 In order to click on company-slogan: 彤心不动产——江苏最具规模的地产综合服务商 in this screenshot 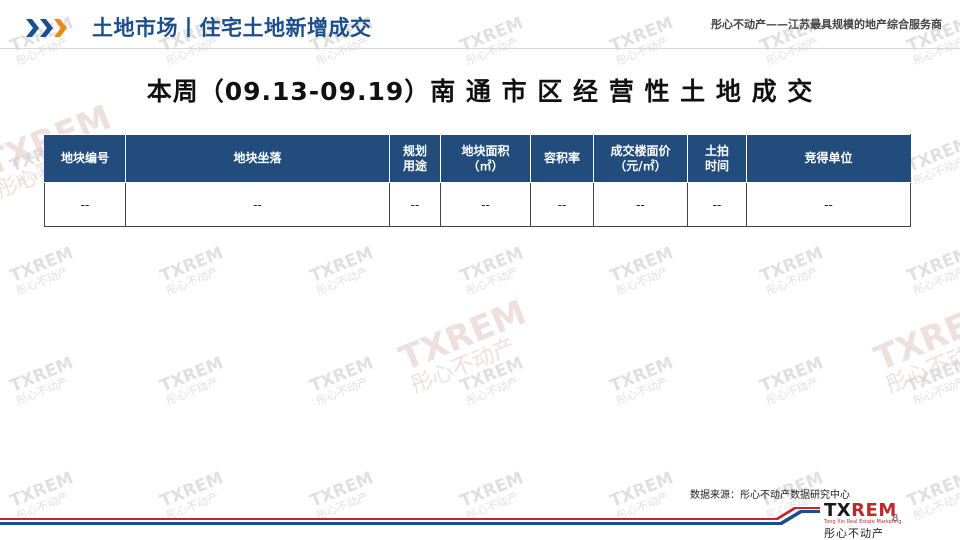, I will do `click(826, 24)`.